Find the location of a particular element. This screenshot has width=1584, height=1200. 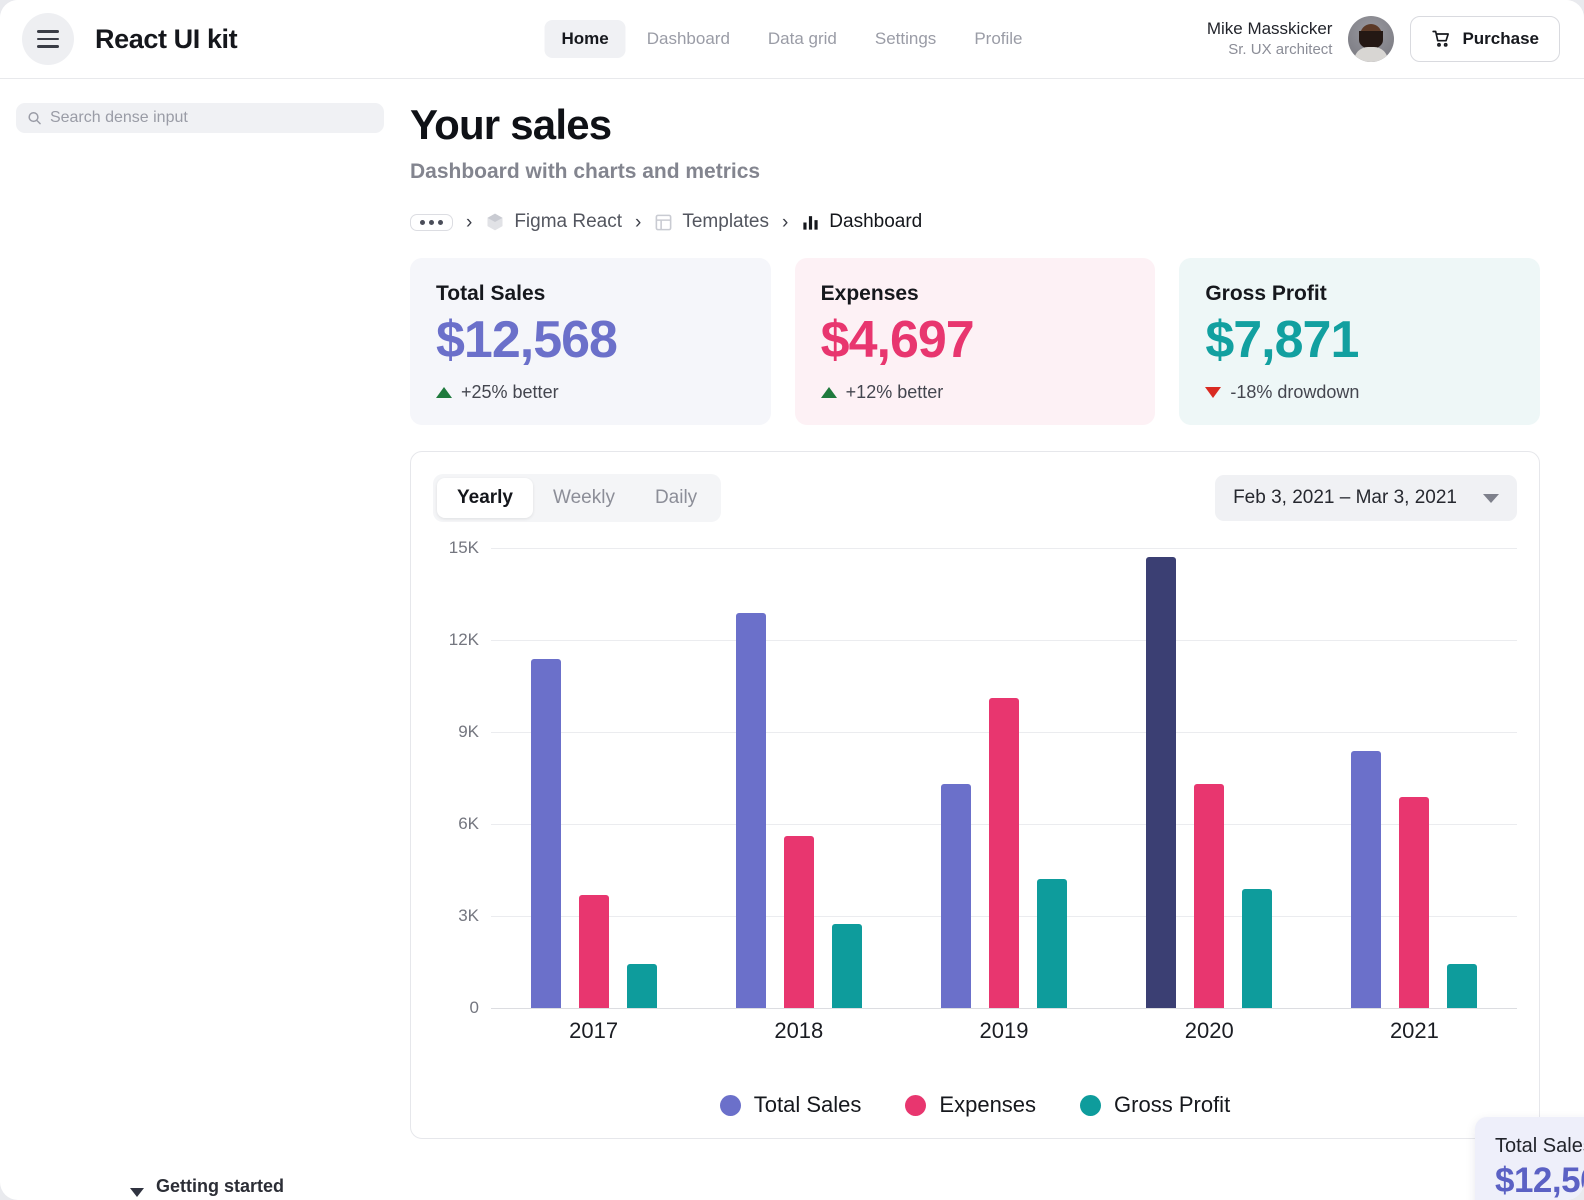

y-axis-tick-label: 0 is located at coordinates (474, 1008).